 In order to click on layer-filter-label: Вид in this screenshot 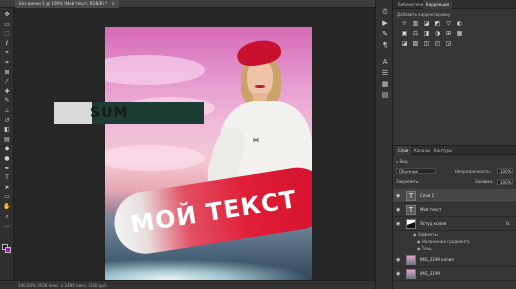, I will do `click(403, 161)`.